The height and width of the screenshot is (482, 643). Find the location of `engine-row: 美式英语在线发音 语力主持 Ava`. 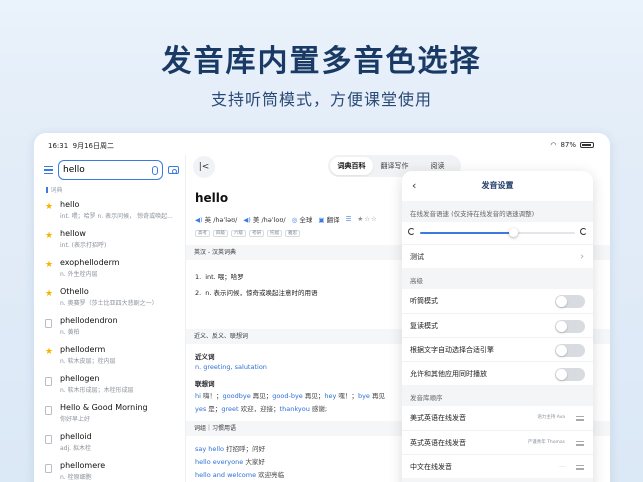

engine-row: 美式英语在线发音 语力主持 Ava is located at coordinates (497, 418).